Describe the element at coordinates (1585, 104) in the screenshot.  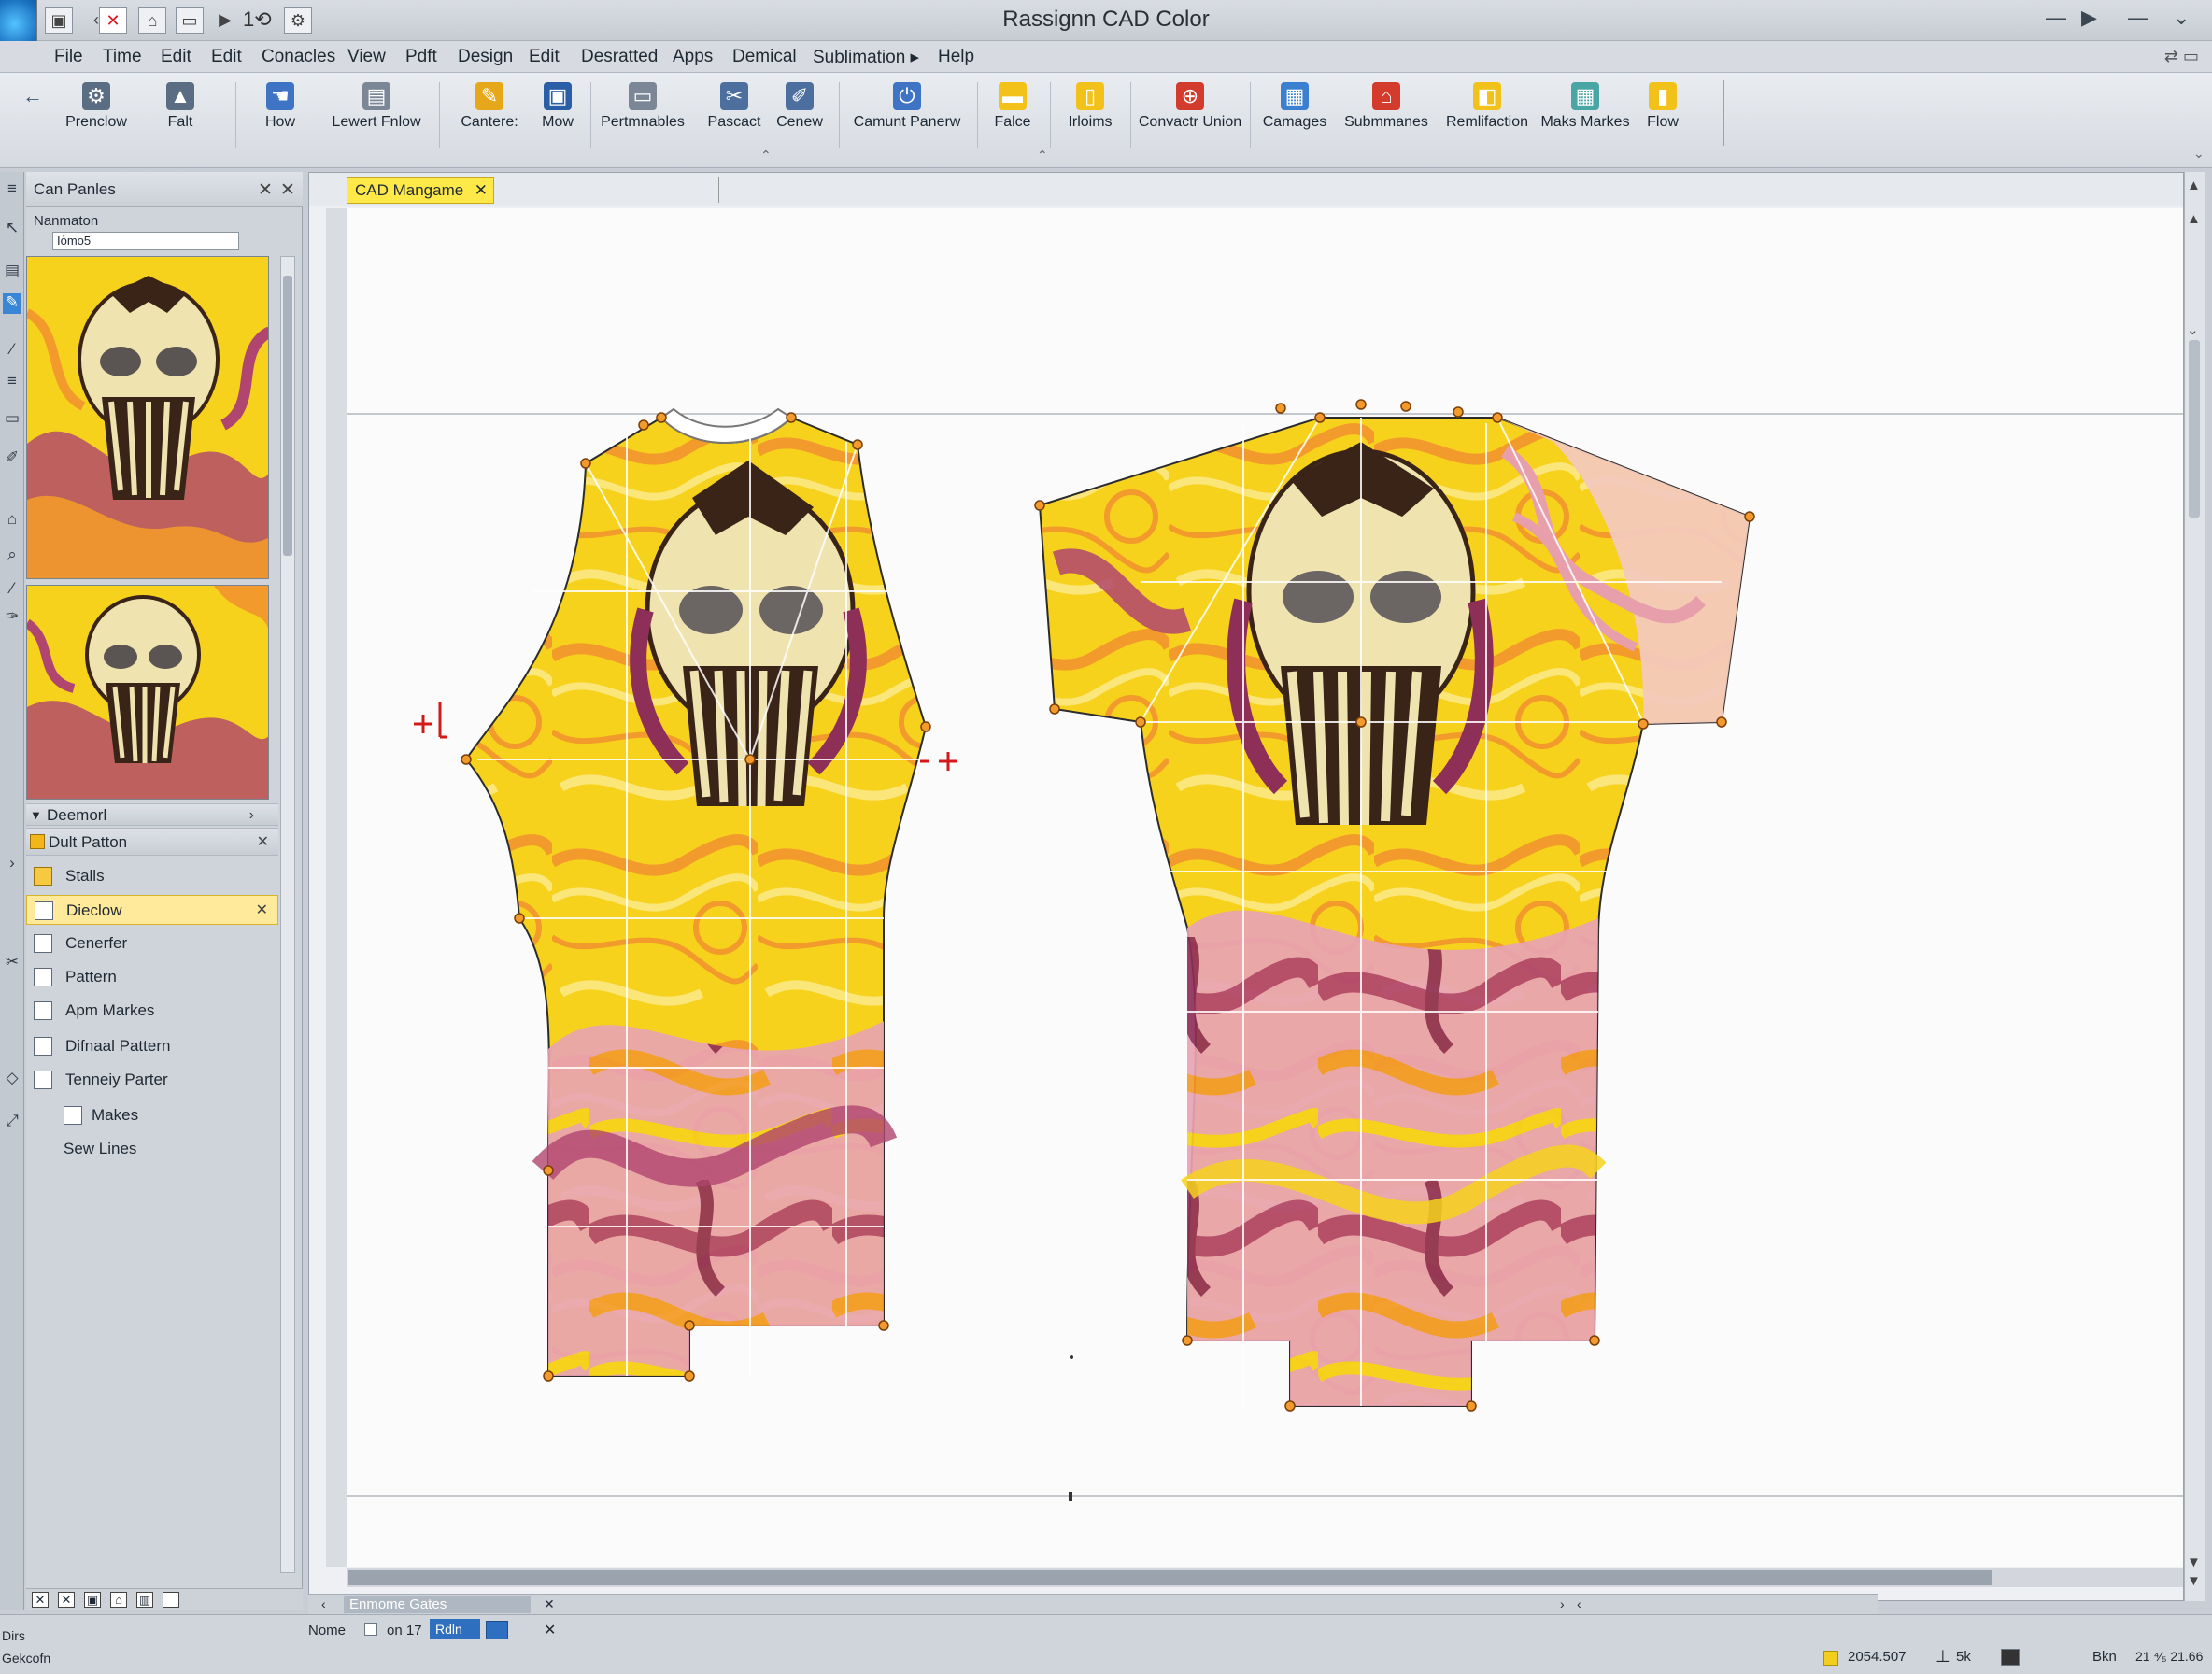
I see `ribbon-button-16: ▦ Maks Markes` at that location.